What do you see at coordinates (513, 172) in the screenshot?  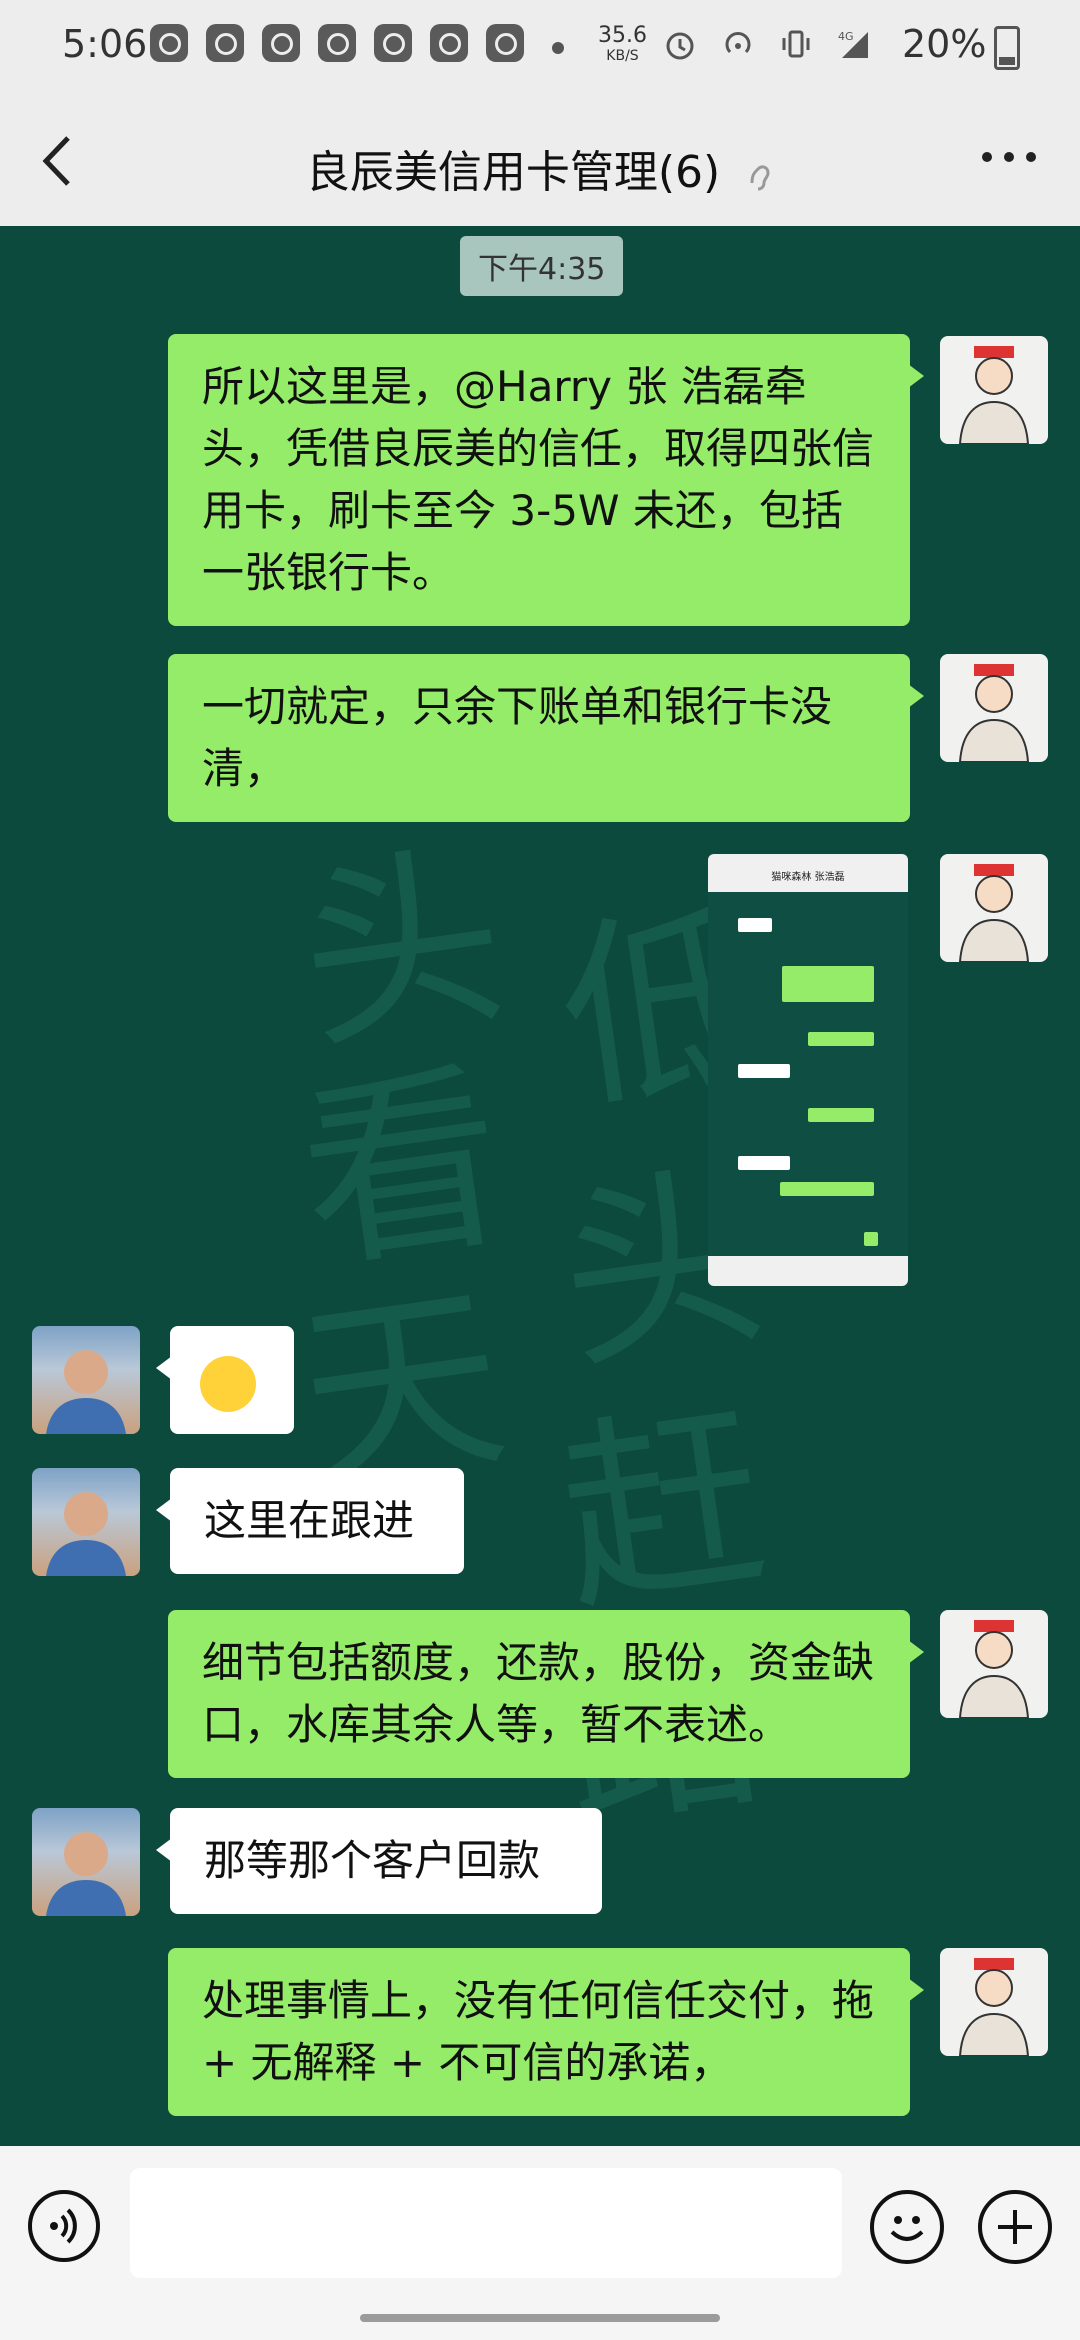 I see `chat-title-text: 良辰美信用卡管理(6)` at bounding box center [513, 172].